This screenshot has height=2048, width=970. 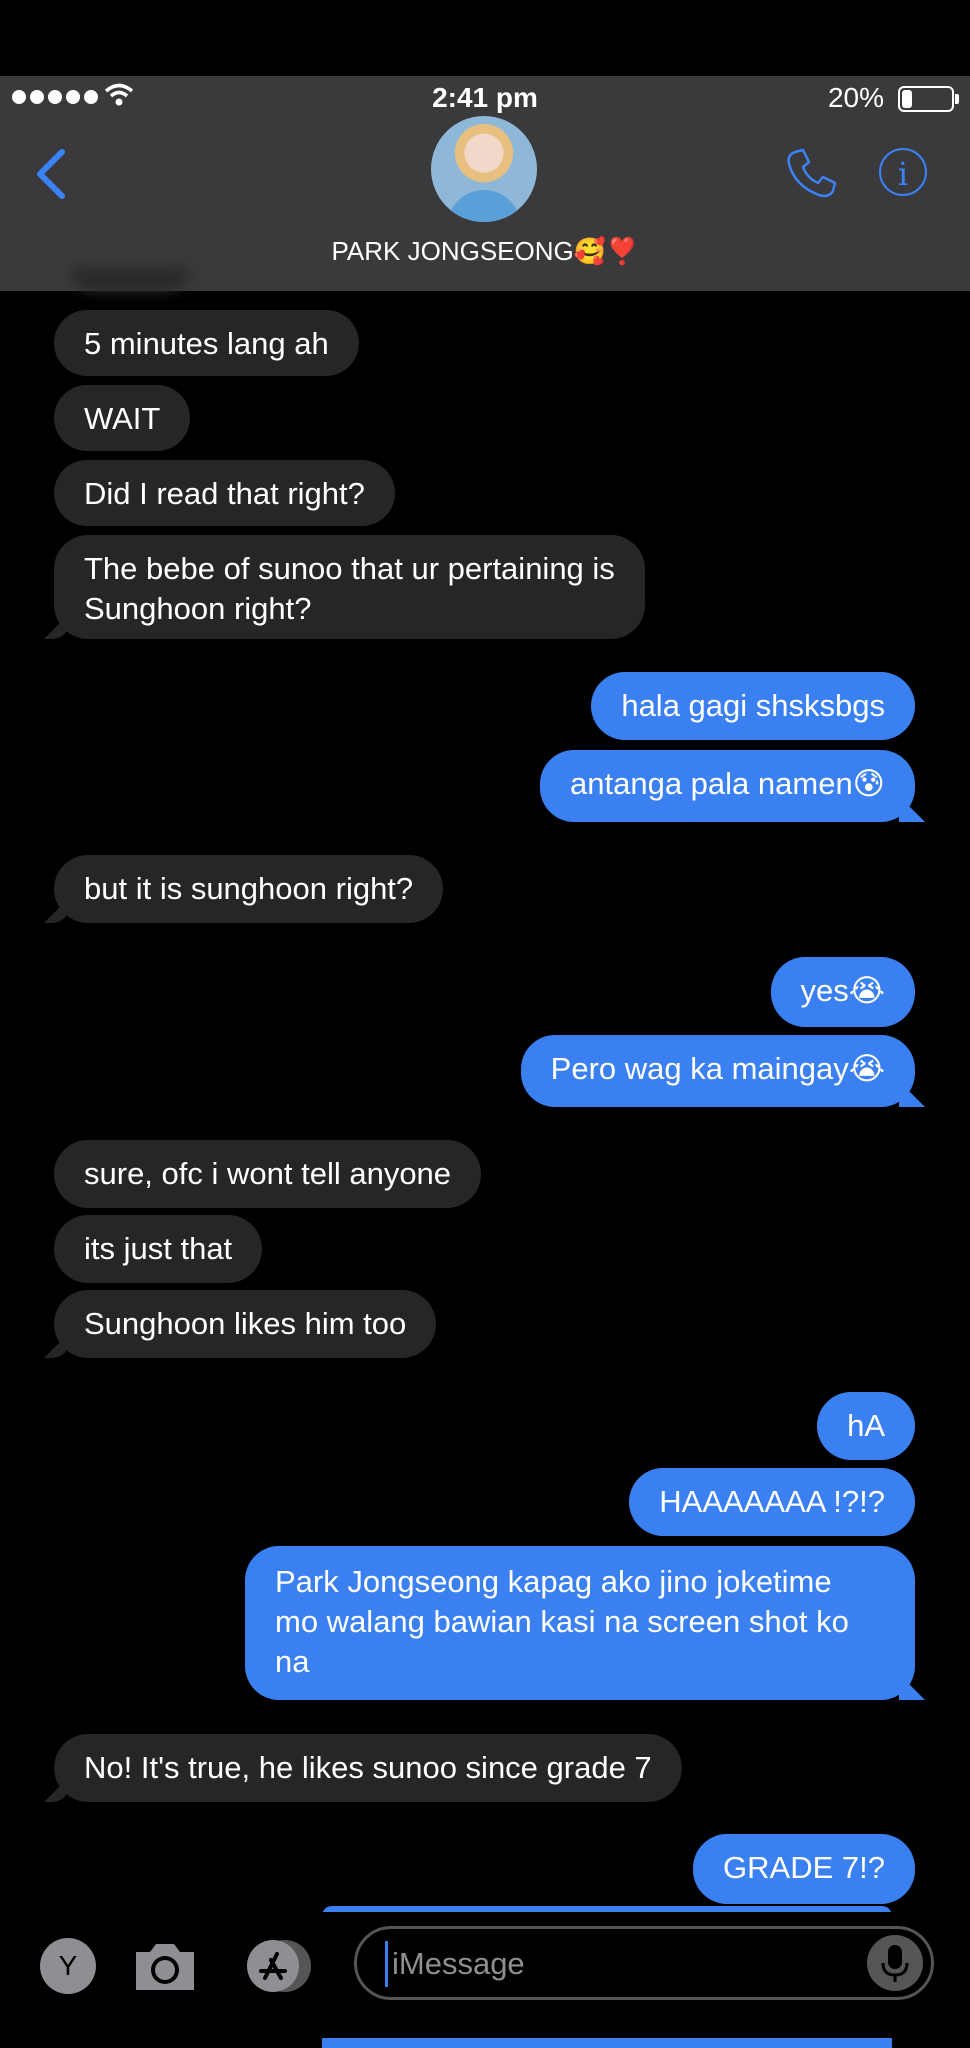 What do you see at coordinates (68, 1966) in the screenshot?
I see `app-shortcut-button: Y` at bounding box center [68, 1966].